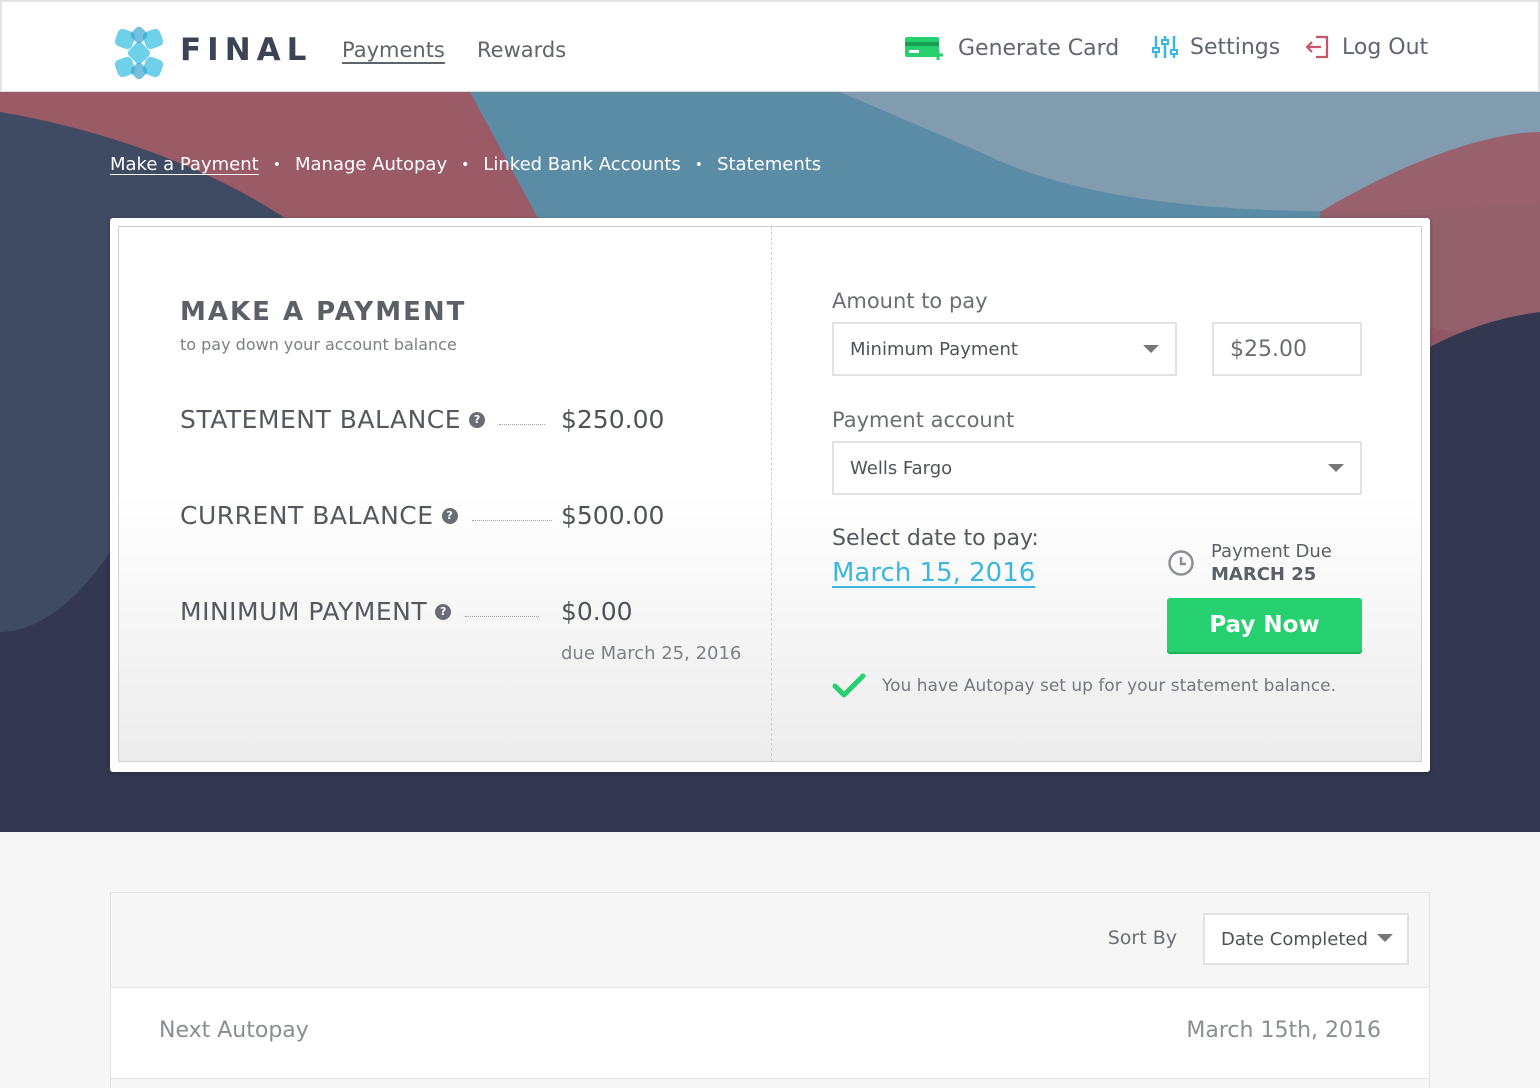 The height and width of the screenshot is (1088, 1540). I want to click on account-label: Payment account, so click(923, 420).